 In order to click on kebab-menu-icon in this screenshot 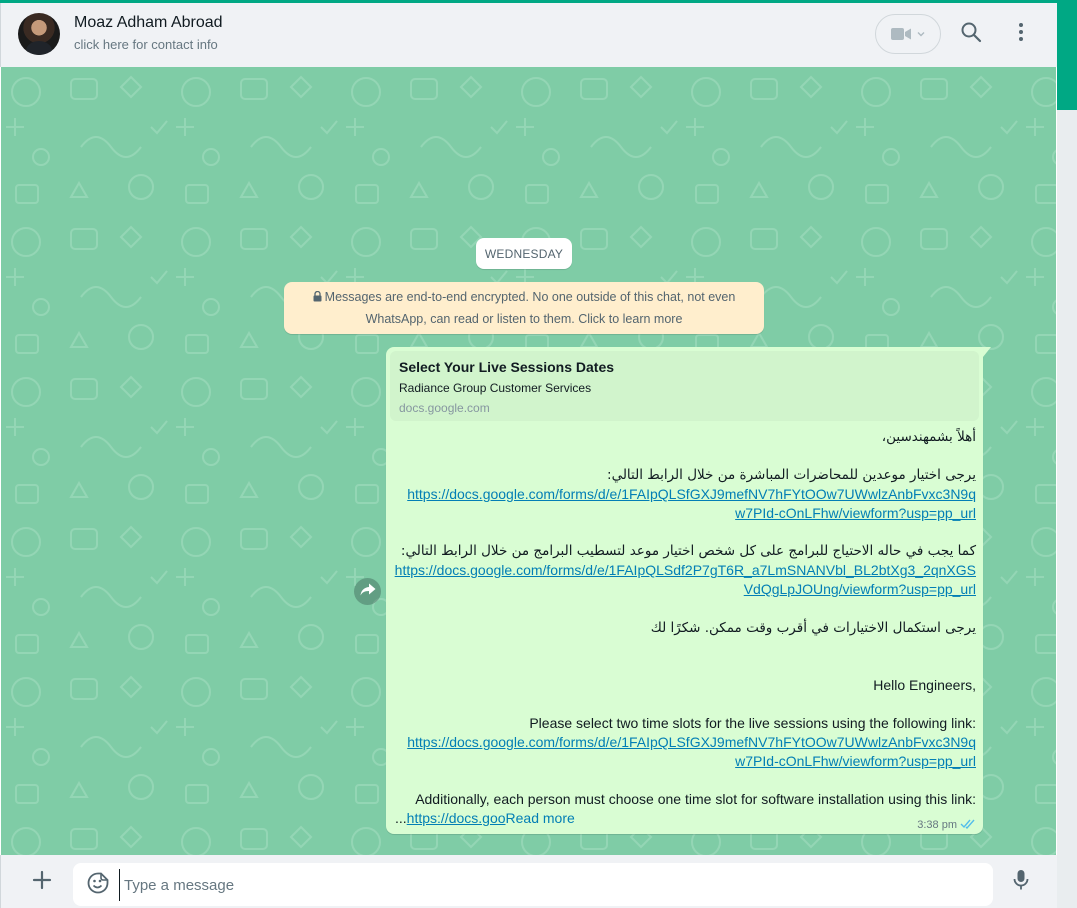, I will do `click(1021, 34)`.